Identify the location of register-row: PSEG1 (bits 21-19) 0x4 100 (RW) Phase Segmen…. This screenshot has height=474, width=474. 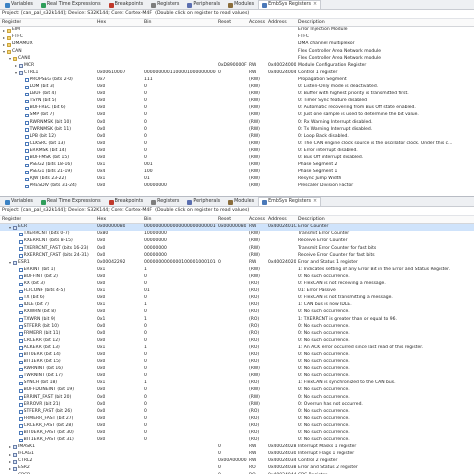
(237, 172).